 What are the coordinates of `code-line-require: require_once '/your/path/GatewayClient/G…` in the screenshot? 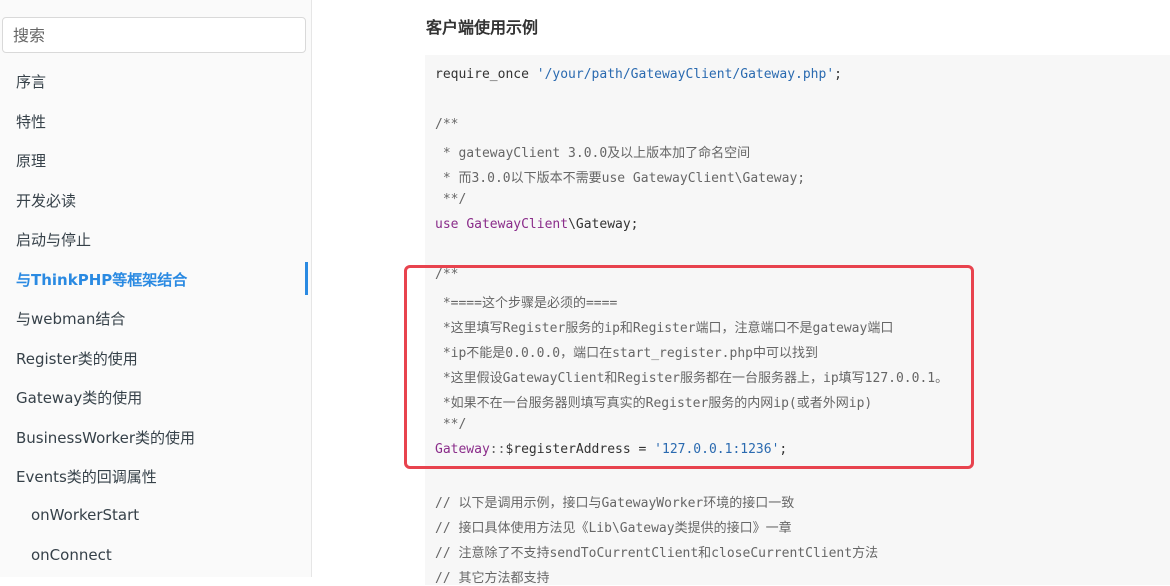 It's located at (638, 74).